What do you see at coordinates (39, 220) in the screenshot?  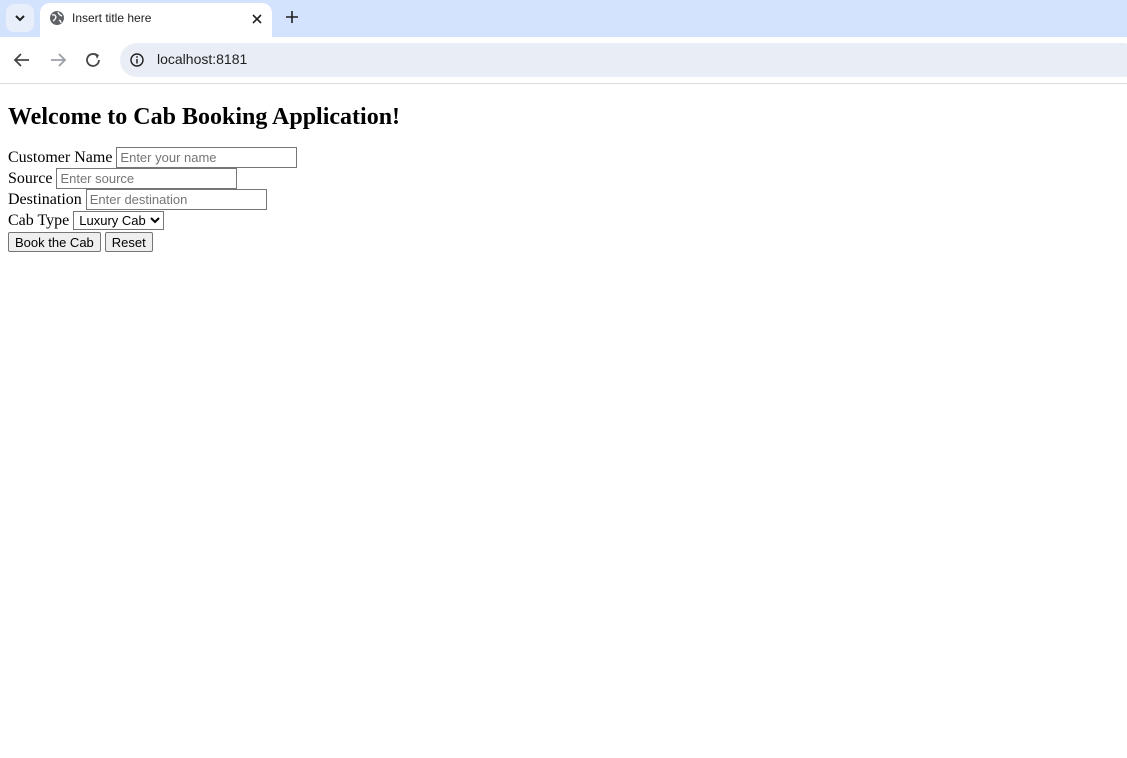 I see `cab-type-label: Cab Type` at bounding box center [39, 220].